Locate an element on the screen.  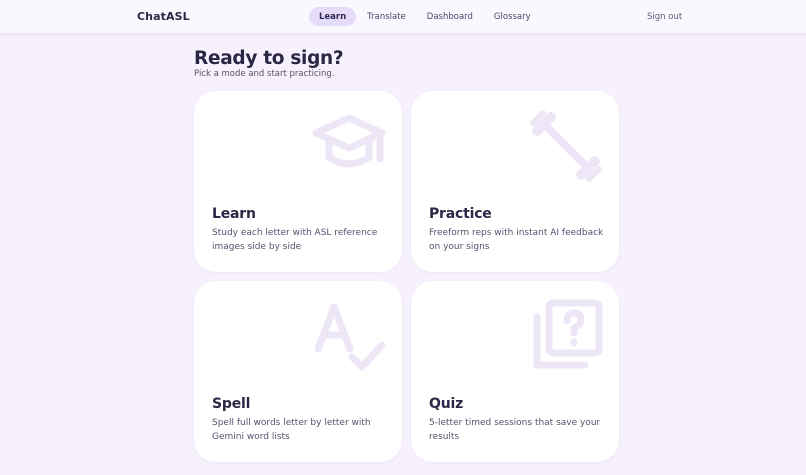
nav-tab-glossary: Glossary is located at coordinates (512, 16).